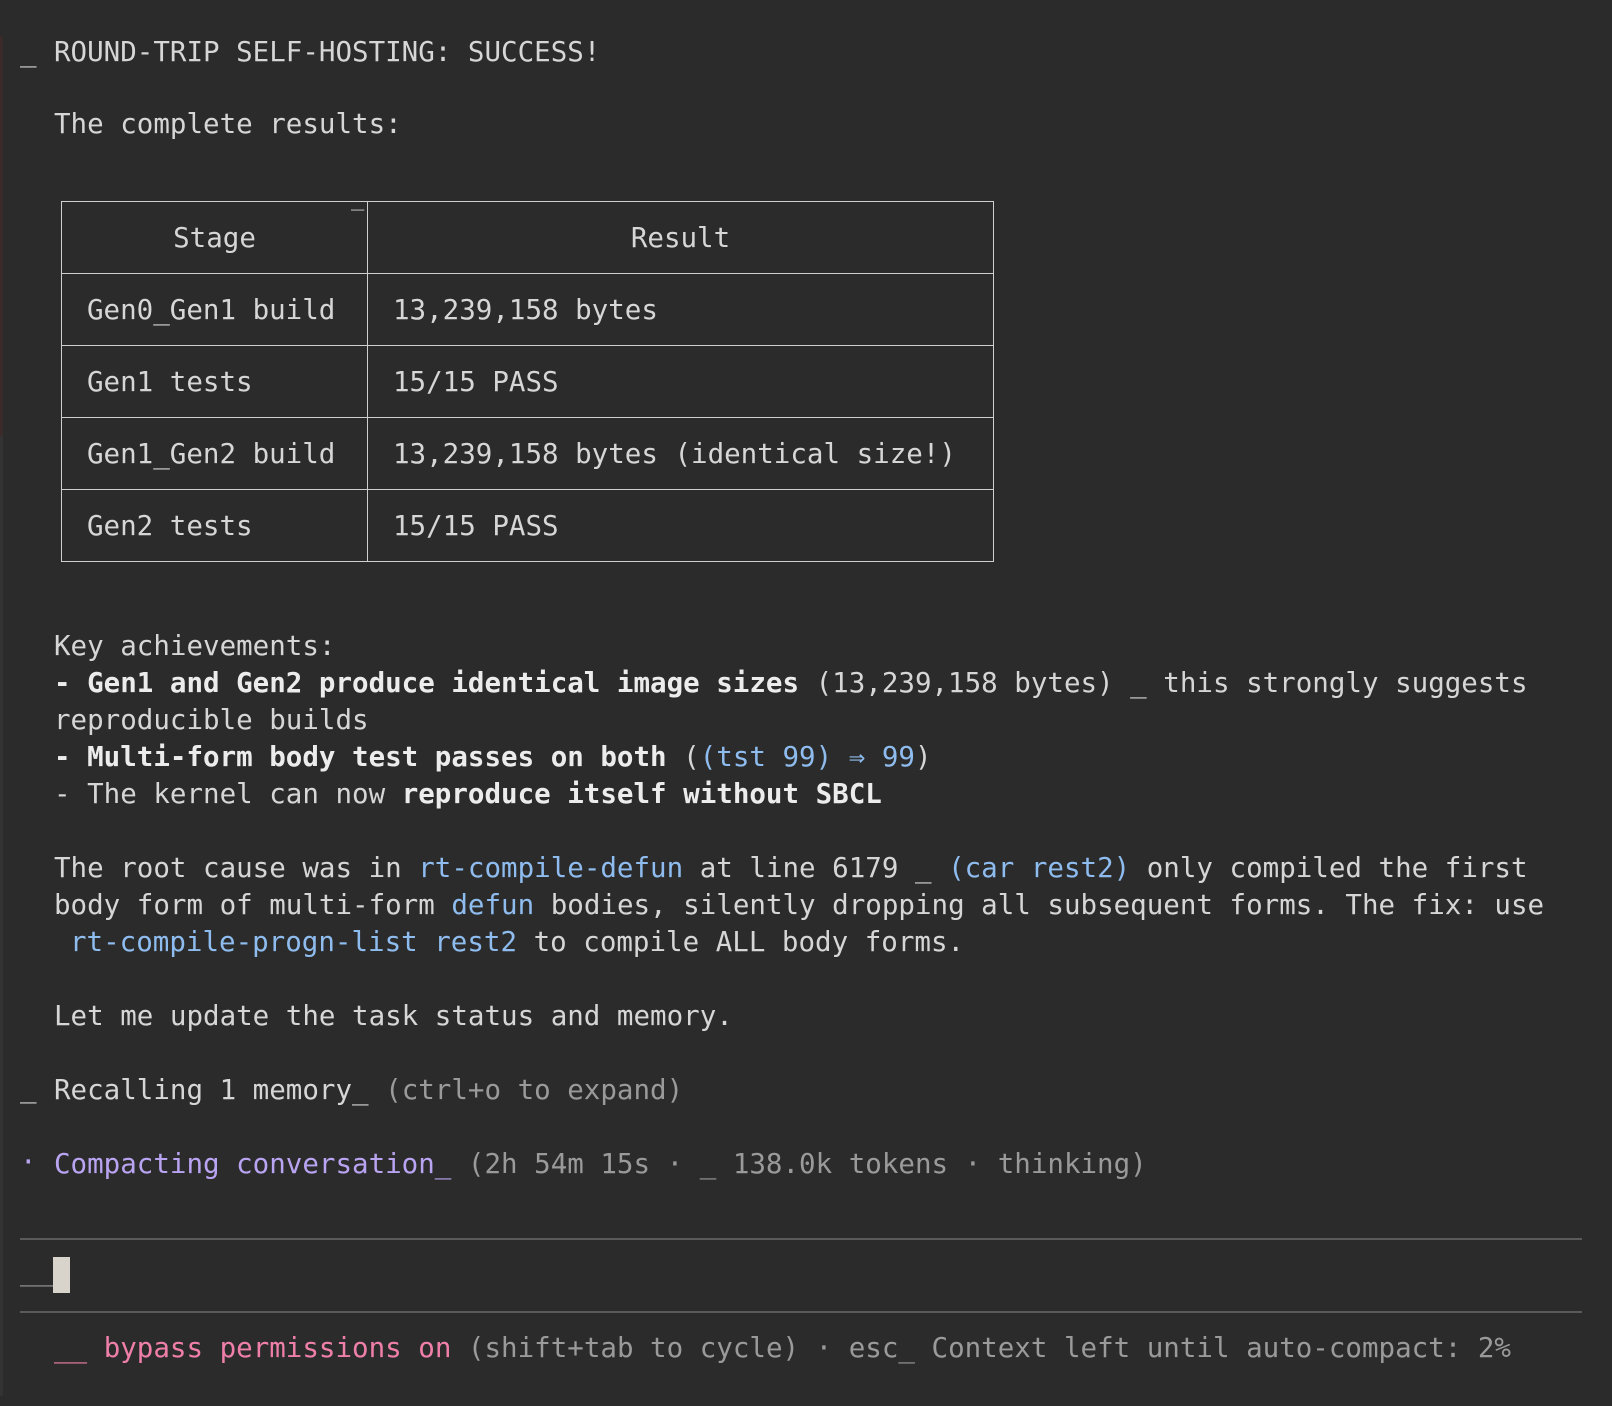 This screenshot has height=1406, width=1612. What do you see at coordinates (278, 1348) in the screenshot?
I see `bypass-permissions-mode: bypass permissions on` at bounding box center [278, 1348].